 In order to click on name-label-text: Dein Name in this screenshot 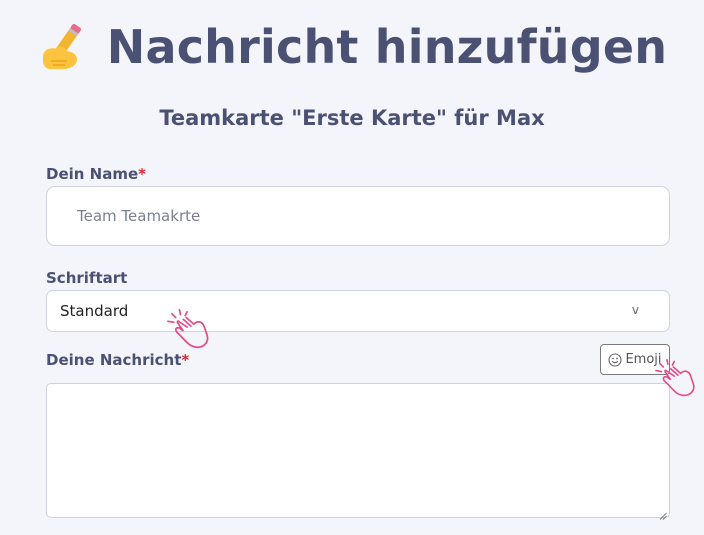, I will do `click(92, 174)`.